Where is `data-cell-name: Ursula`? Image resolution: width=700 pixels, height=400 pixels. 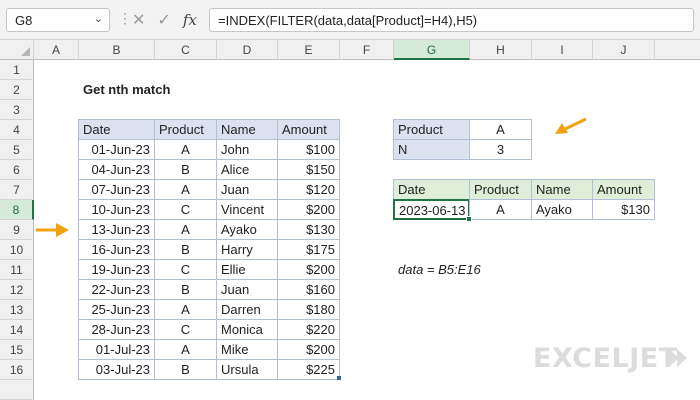 data-cell-name: Ursula is located at coordinates (247, 369).